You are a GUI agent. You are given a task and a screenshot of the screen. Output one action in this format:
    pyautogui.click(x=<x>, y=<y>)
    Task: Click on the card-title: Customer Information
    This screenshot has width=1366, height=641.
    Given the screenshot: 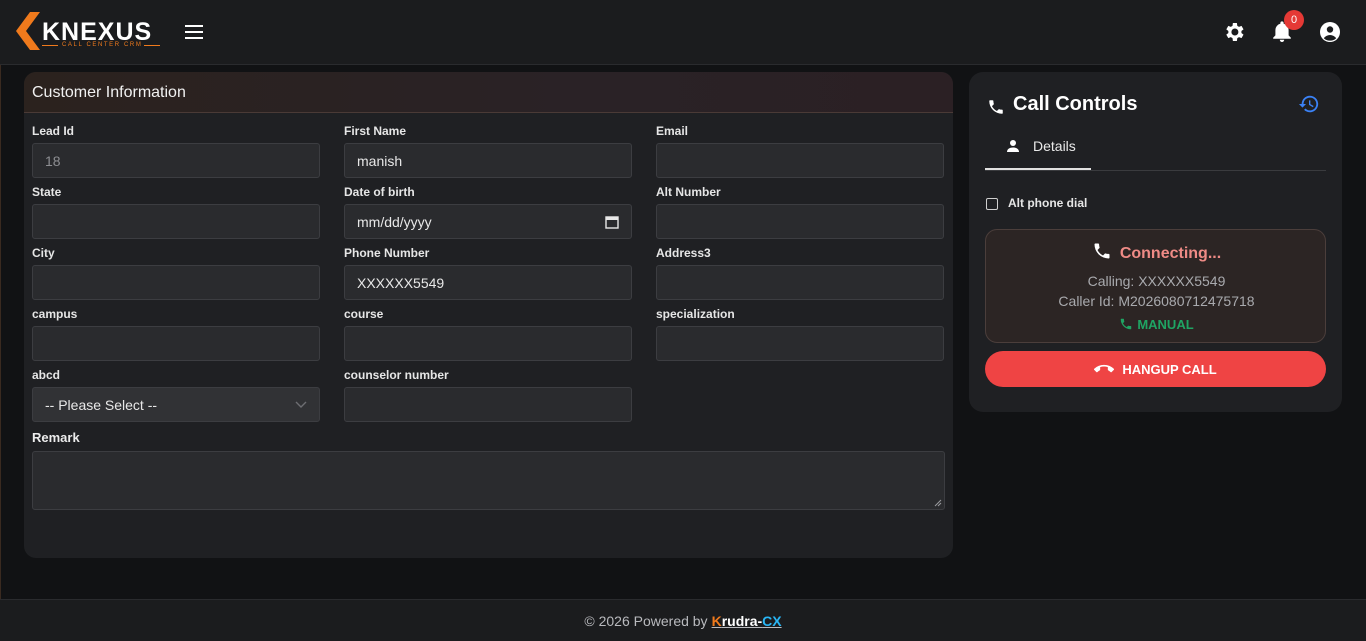 What is the action you would take?
    pyautogui.click(x=488, y=92)
    